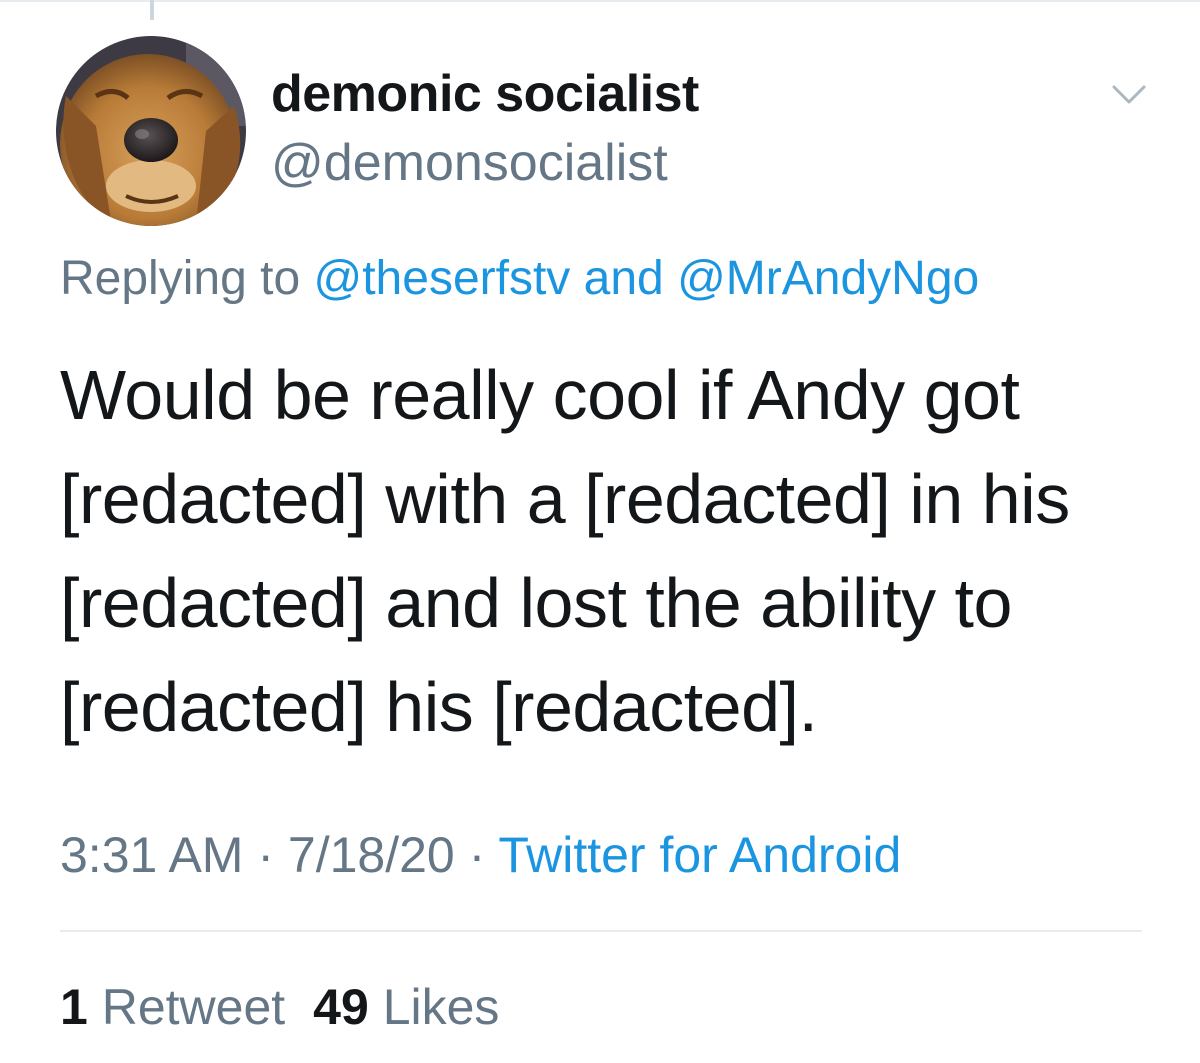 The image size is (1200, 1063). Describe the element at coordinates (565, 499) in the screenshot. I see `tweet-text-line: [redacted] with a [redacted] in his` at that location.